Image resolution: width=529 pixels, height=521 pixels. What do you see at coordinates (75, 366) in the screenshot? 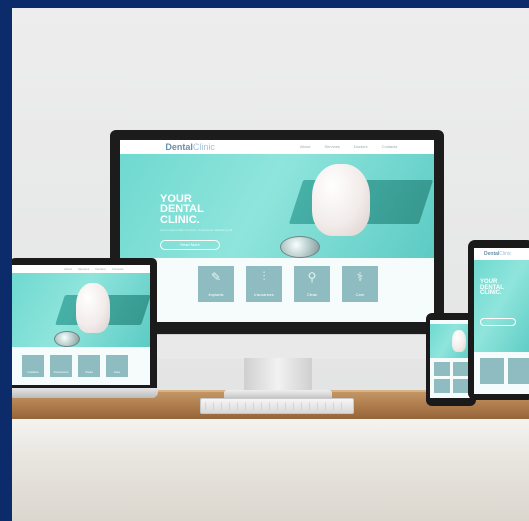
I see `laptop-service-tiles: Implants Insurances Clean Care` at bounding box center [75, 366].